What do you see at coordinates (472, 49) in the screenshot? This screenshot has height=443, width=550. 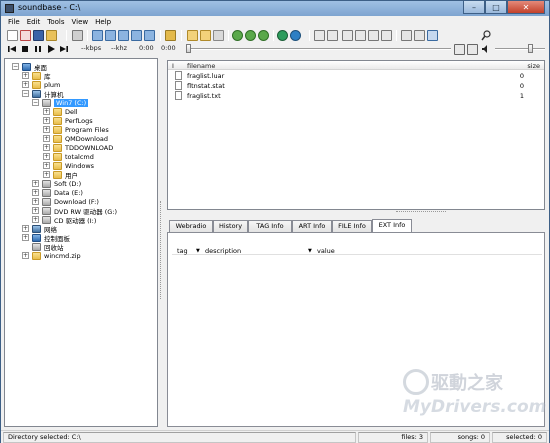 I see `equalizer-icon` at bounding box center [472, 49].